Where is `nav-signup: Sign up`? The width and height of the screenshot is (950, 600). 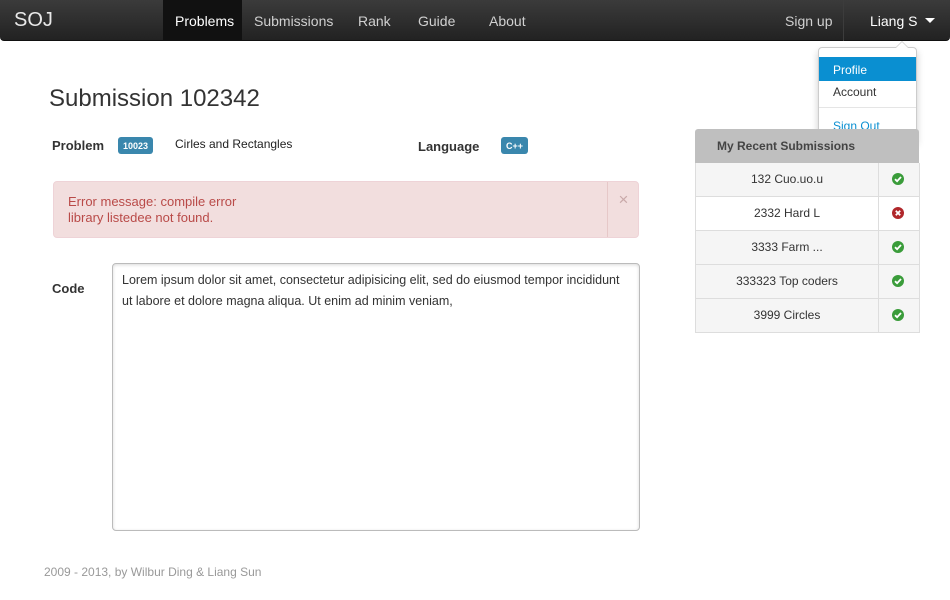 nav-signup: Sign up is located at coordinates (808, 20).